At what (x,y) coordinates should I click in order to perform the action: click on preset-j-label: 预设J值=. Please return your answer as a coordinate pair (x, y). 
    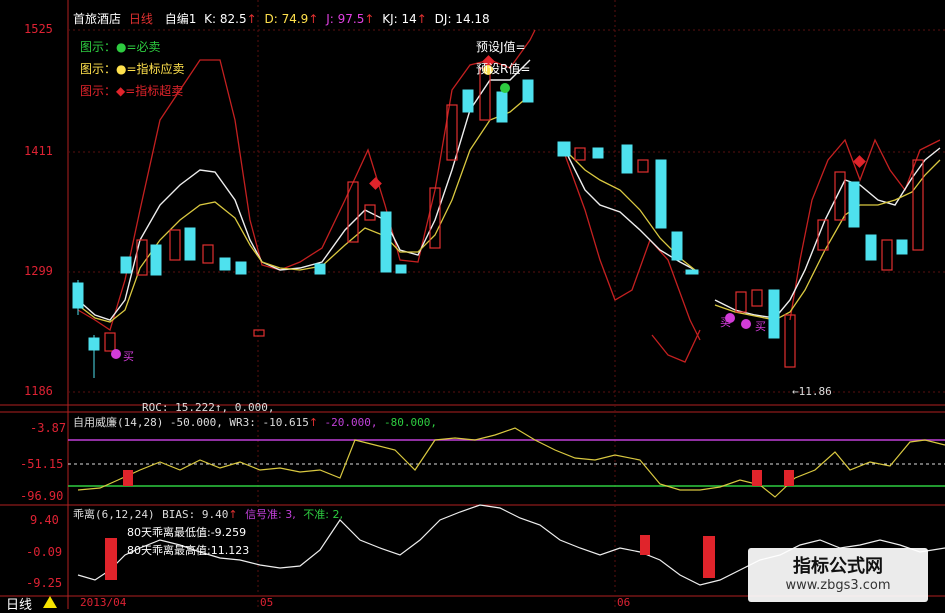
    Looking at the image, I should click on (501, 47).